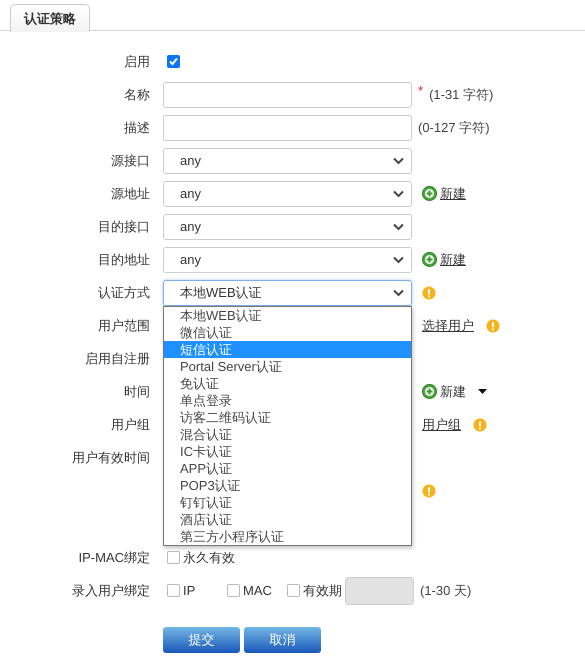  Describe the element at coordinates (209, 557) in the screenshot. I see `checkbox-label: 永久有效` at that location.